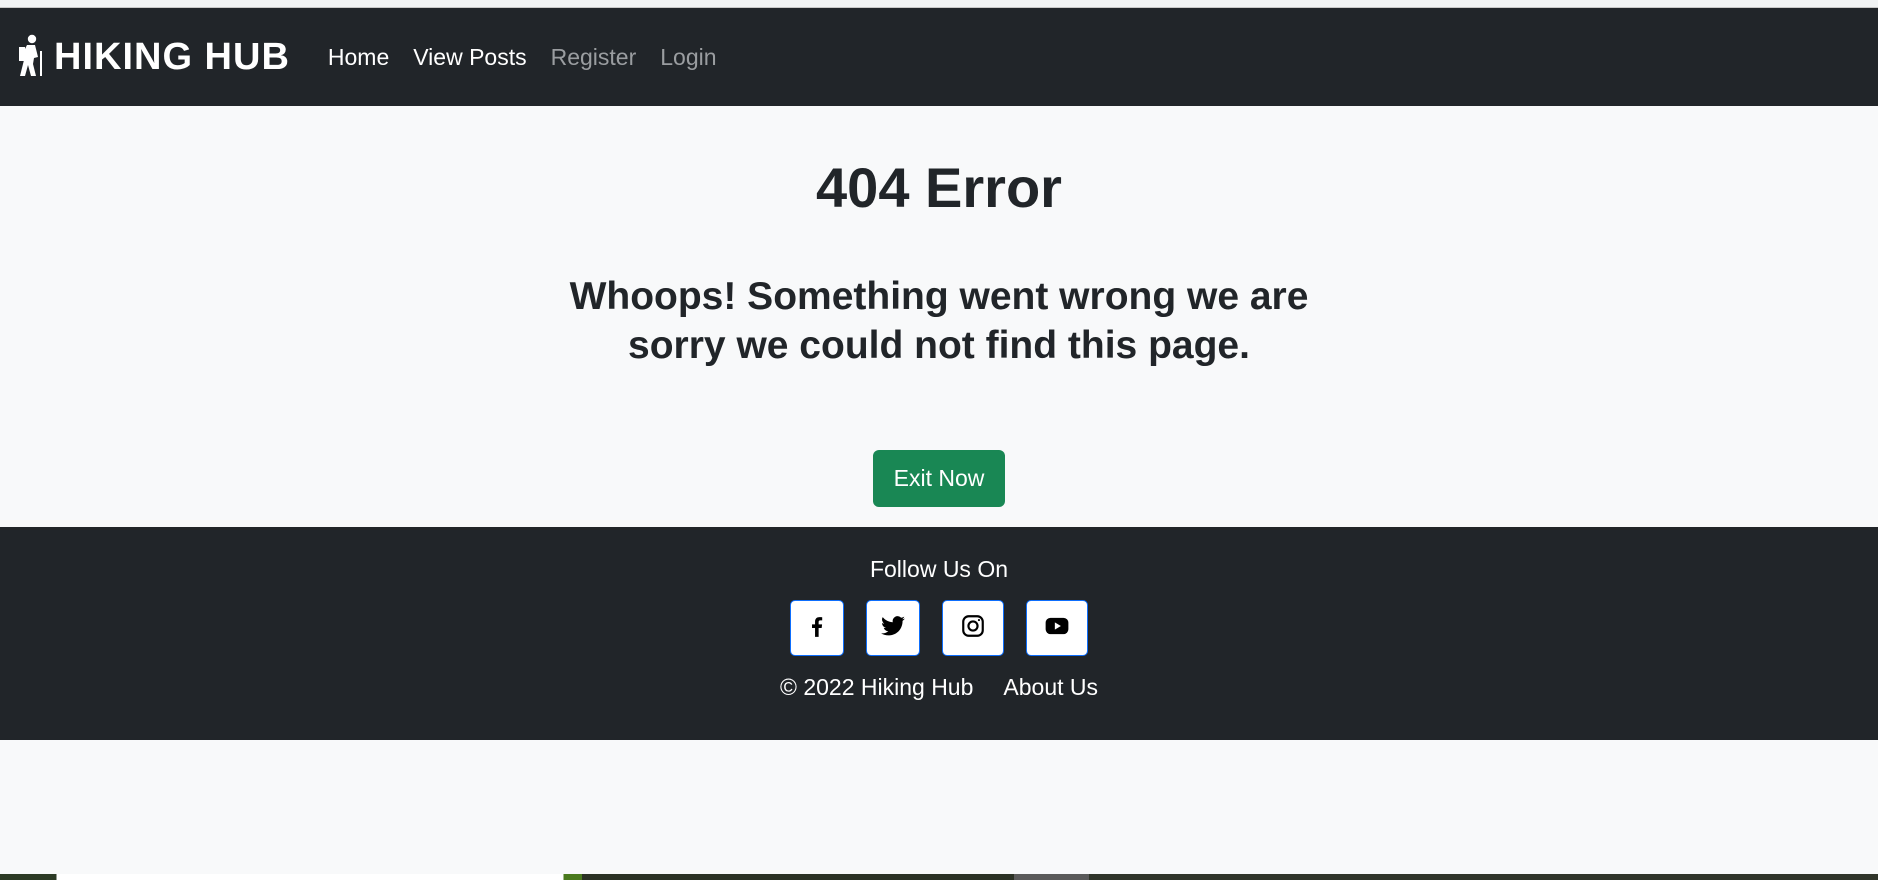 Image resolution: width=1878 pixels, height=880 pixels. I want to click on follow-label: Follow Us On, so click(939, 569).